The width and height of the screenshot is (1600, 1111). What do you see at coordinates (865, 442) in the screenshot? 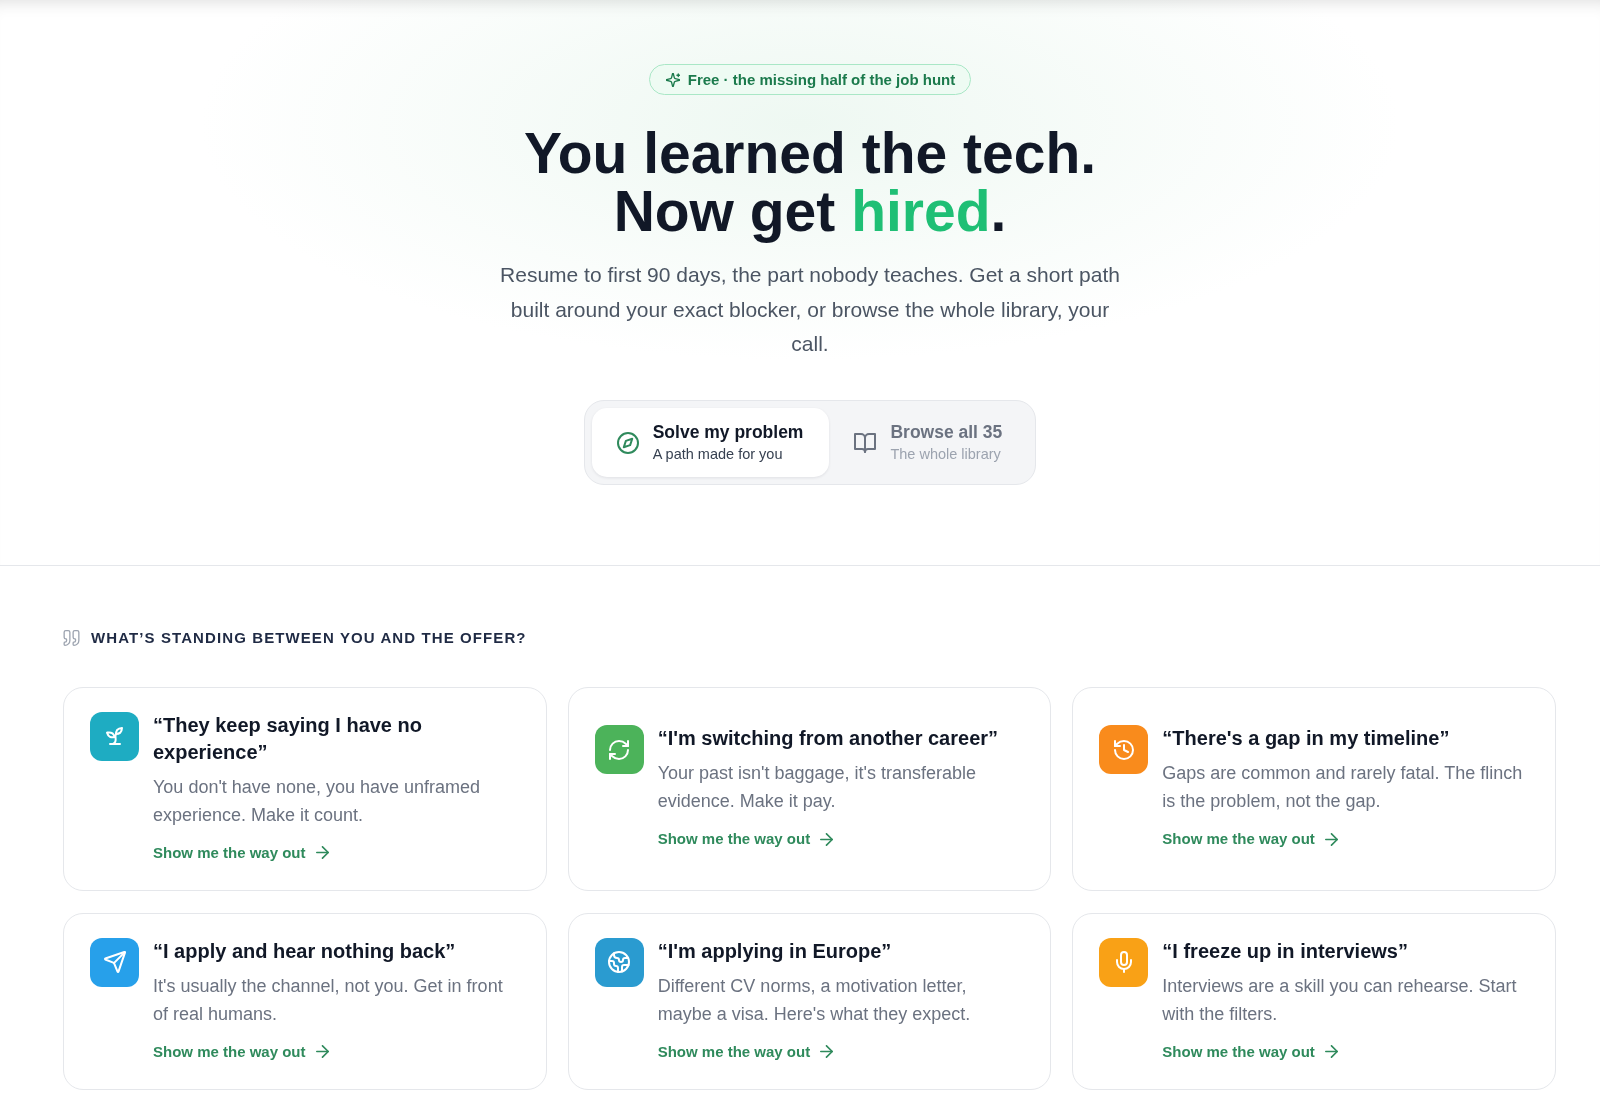
I see `open-book-icon` at bounding box center [865, 442].